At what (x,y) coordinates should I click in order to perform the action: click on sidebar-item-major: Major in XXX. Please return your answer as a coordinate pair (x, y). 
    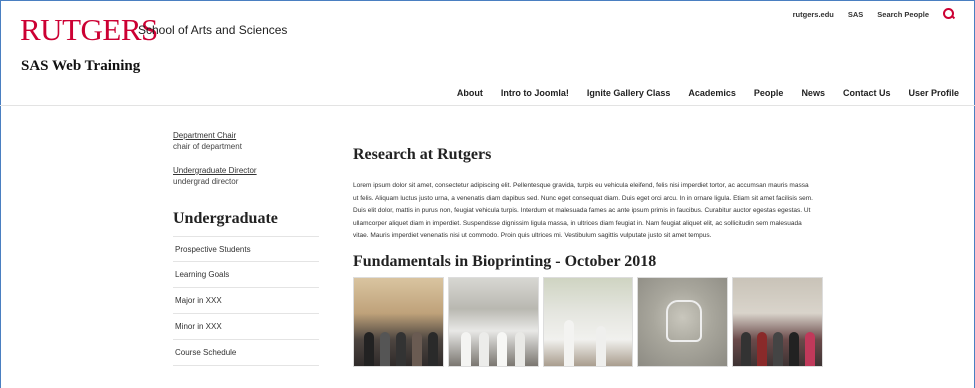
    Looking at the image, I should click on (246, 301).